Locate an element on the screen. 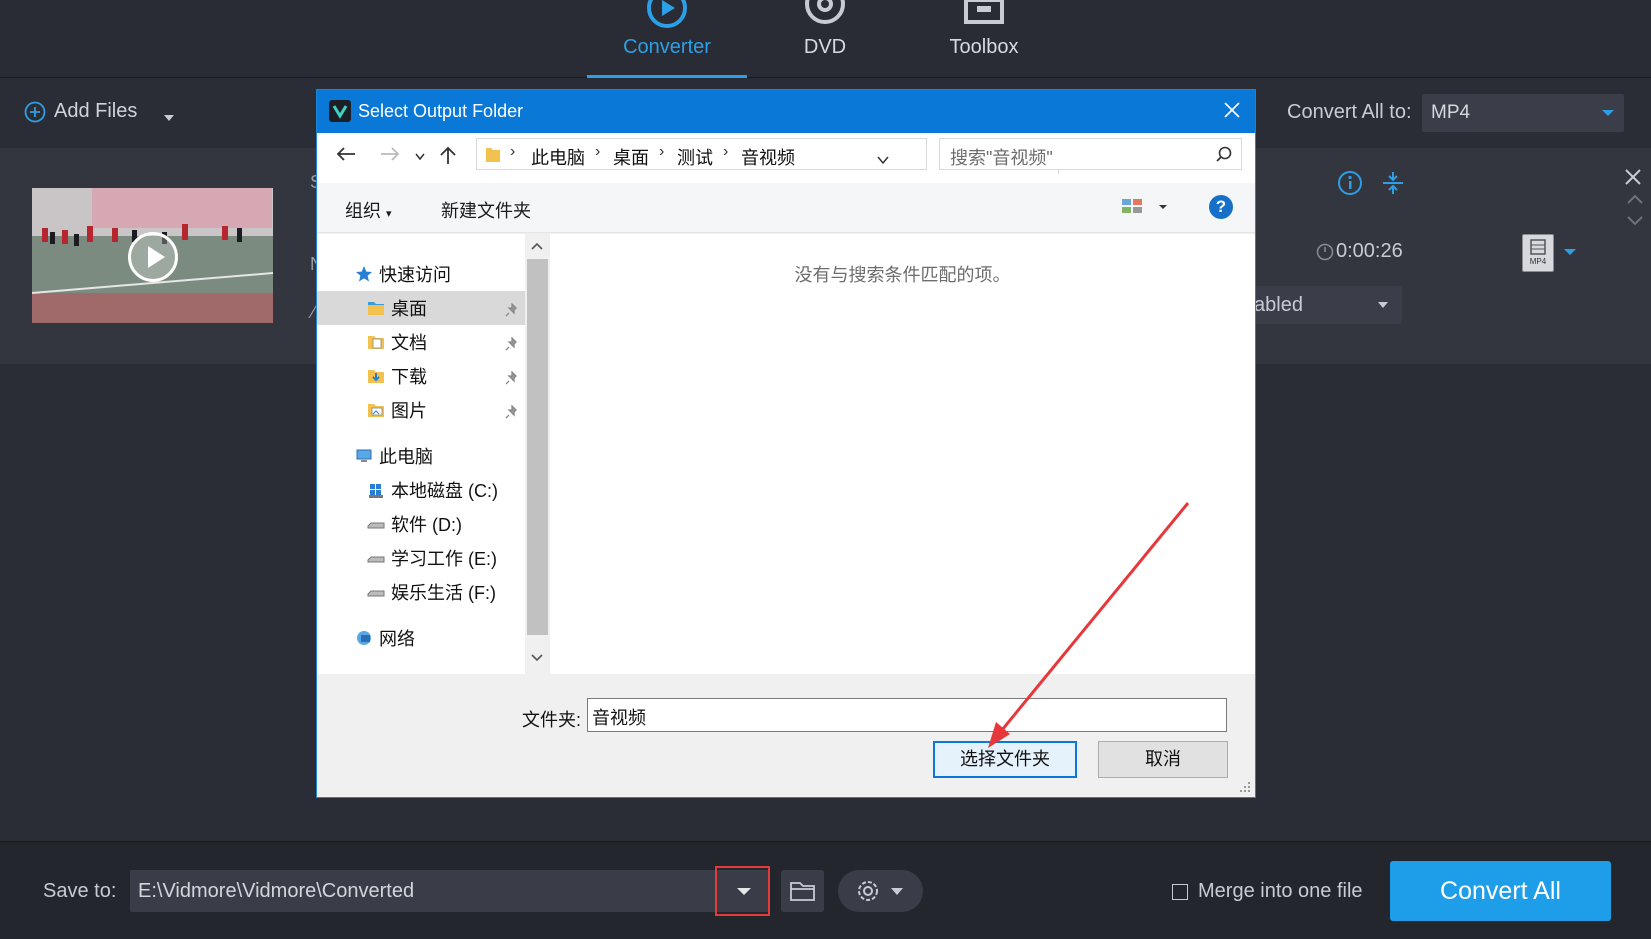 The width and height of the screenshot is (1651, 939). scrollbar-thumb is located at coordinates (537, 447).